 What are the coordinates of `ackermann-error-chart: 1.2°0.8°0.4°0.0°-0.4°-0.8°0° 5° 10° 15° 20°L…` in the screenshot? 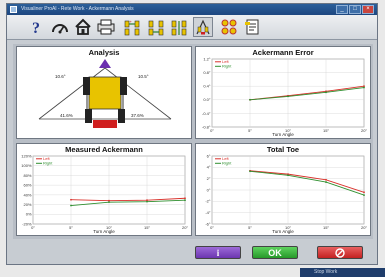 It's located at (284, 94).